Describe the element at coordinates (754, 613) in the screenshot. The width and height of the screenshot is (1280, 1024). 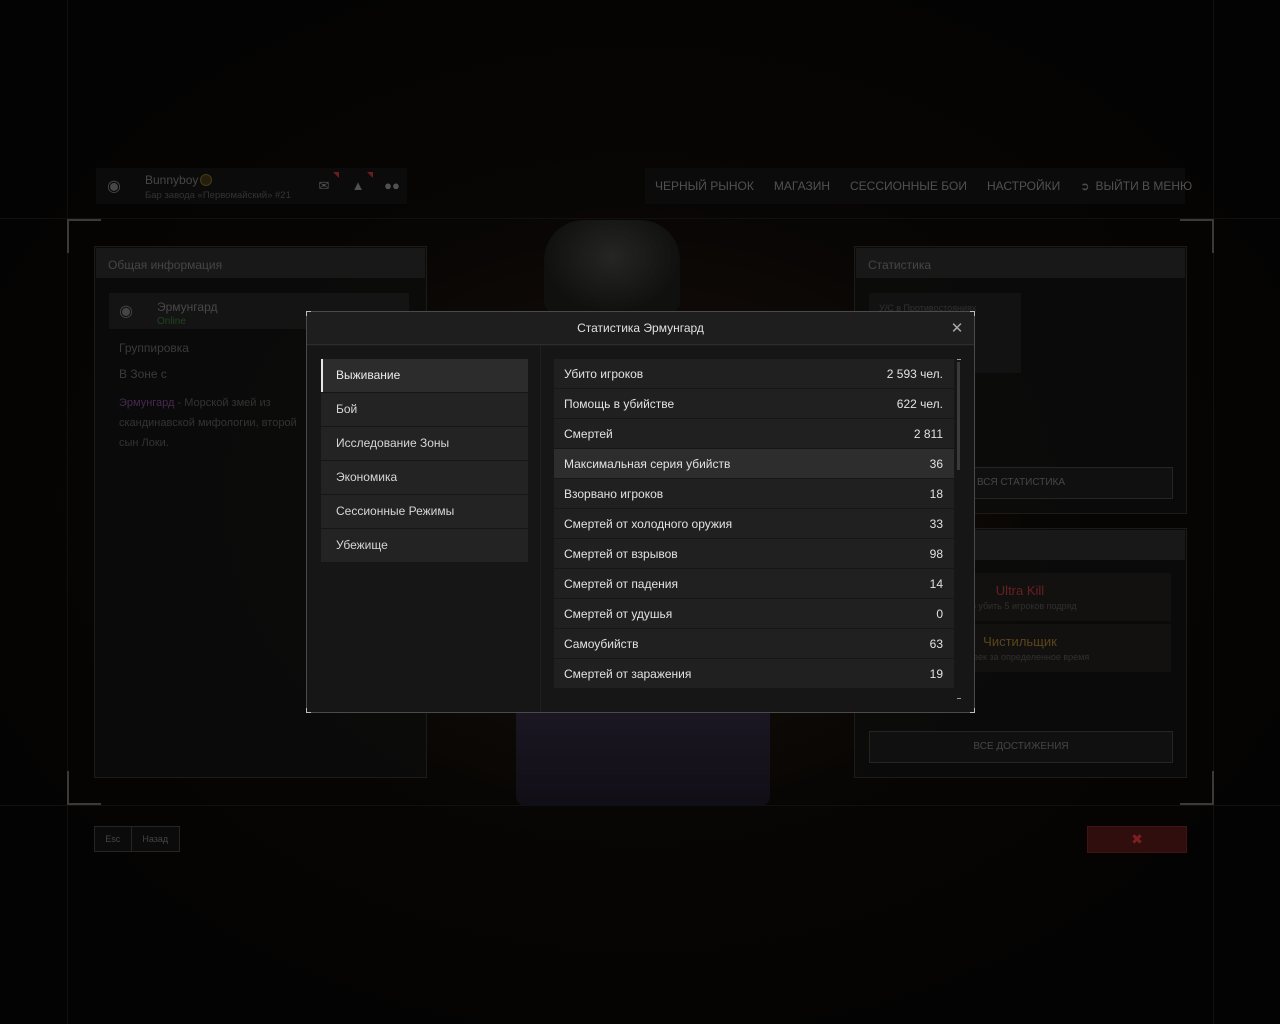
I see `stat-row: Смертей от удушья 0` at that location.